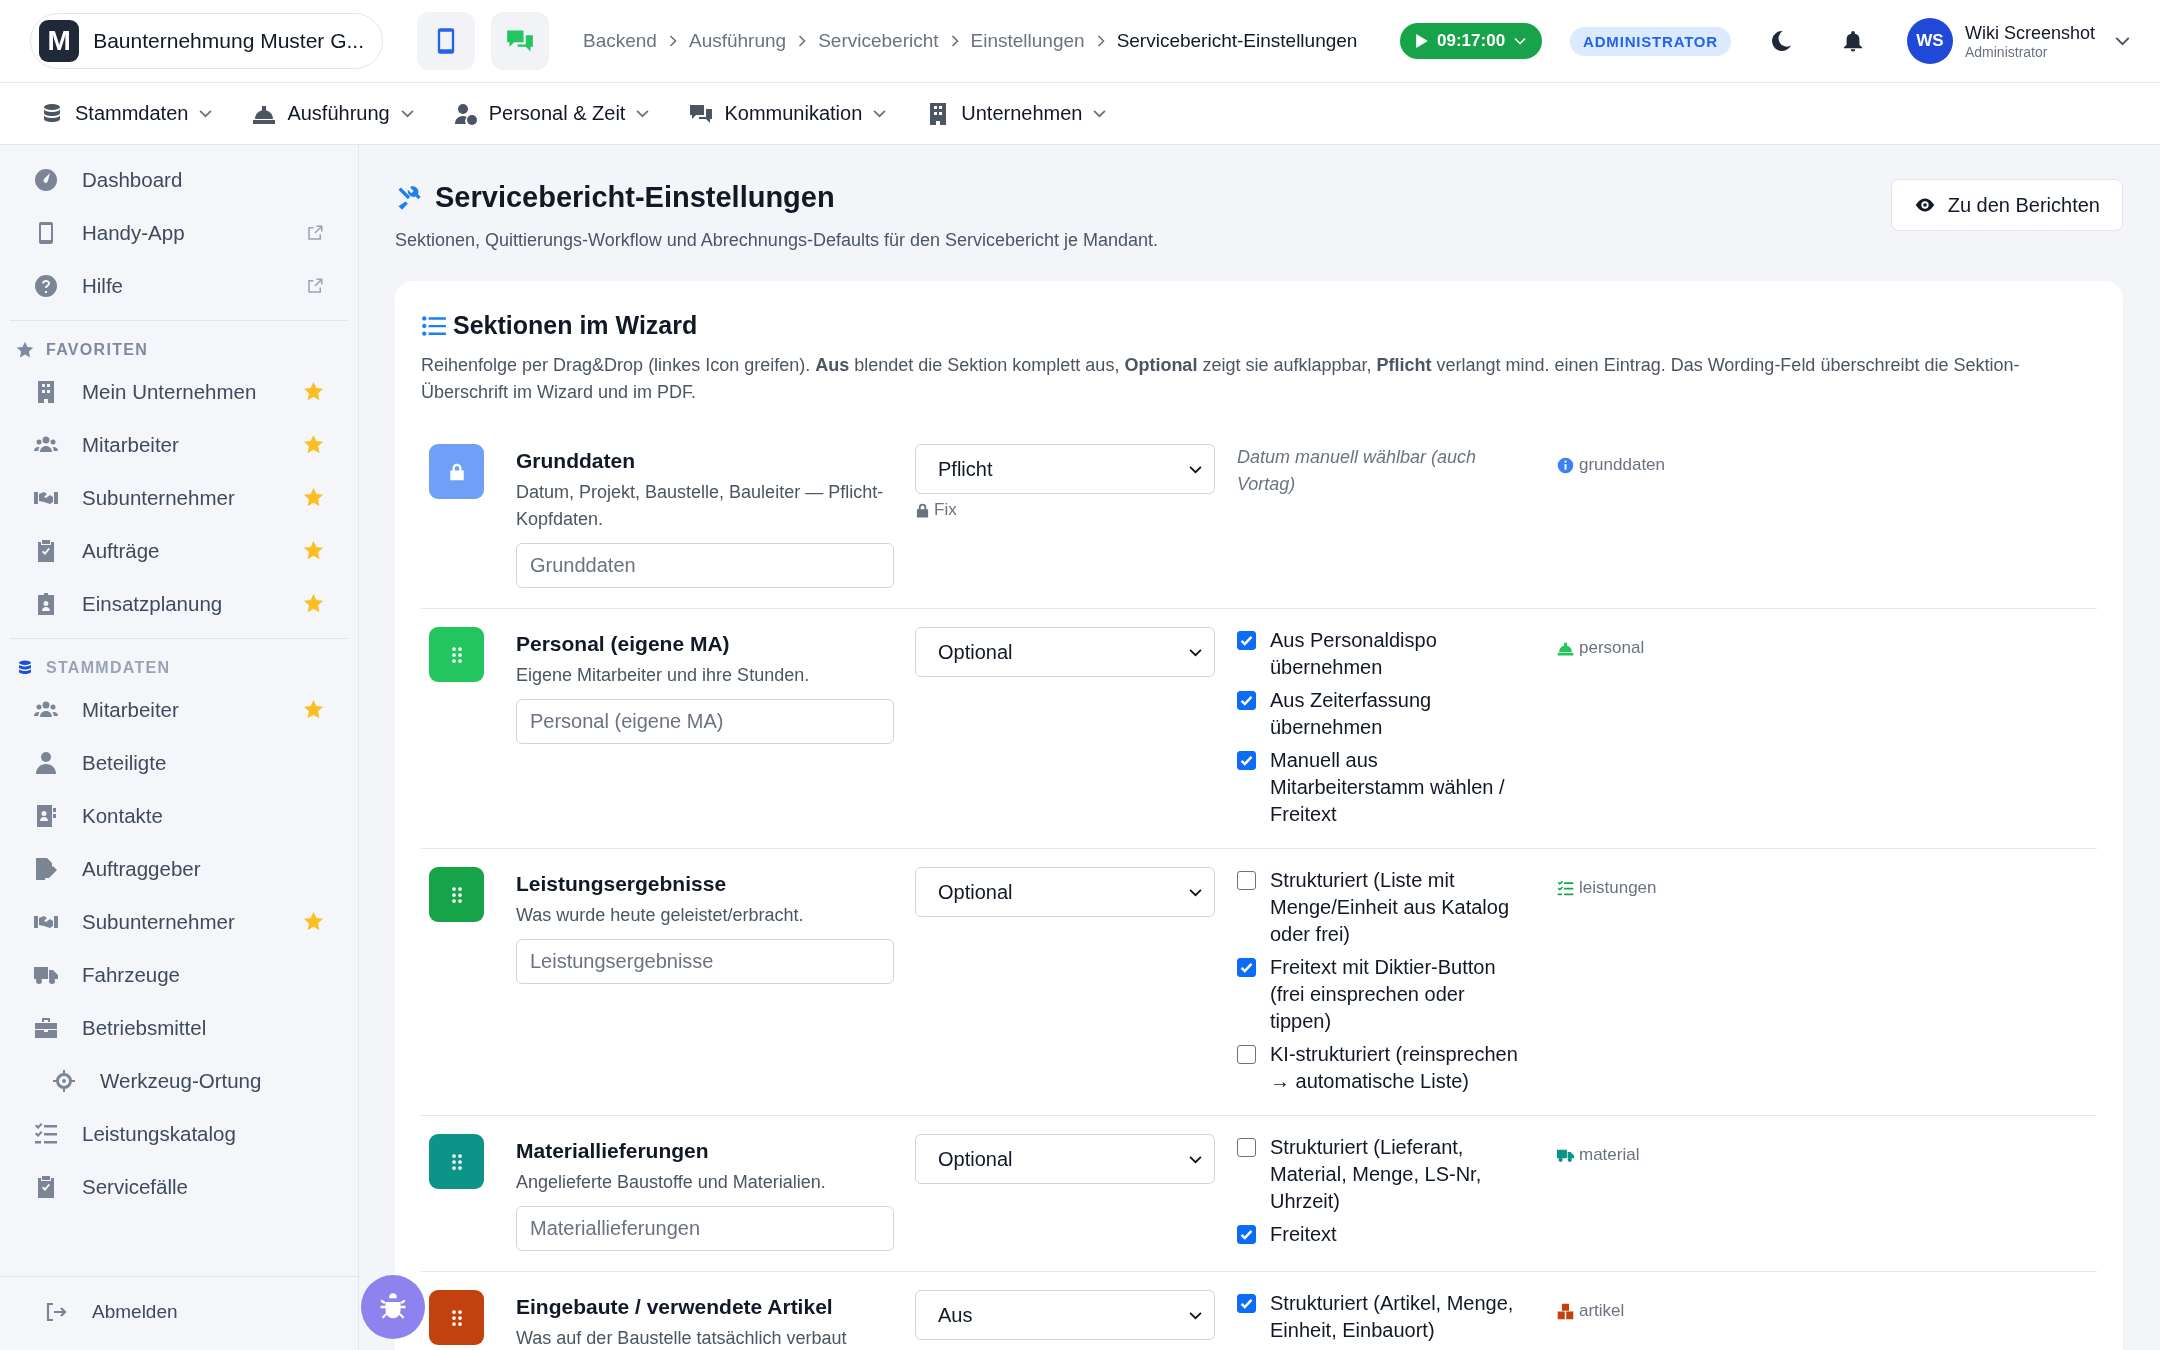  Describe the element at coordinates (1392, 1317) in the screenshot. I see `option-label: Strukturiert (Artikel, Menge, Einheit, Einbauort)` at that location.